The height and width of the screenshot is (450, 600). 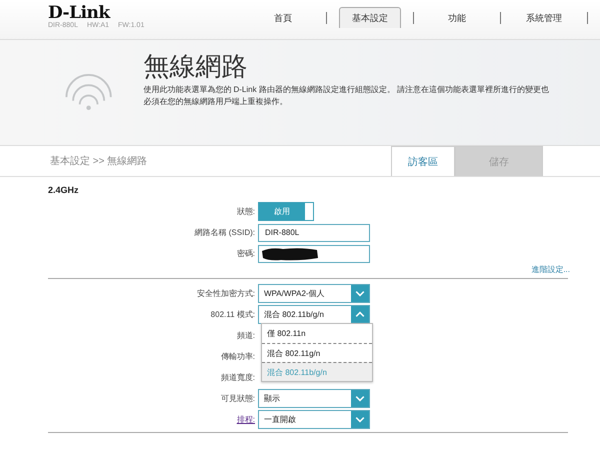 What do you see at coordinates (233, 314) in the screenshot?
I see `field-label: 802.11 模式:` at bounding box center [233, 314].